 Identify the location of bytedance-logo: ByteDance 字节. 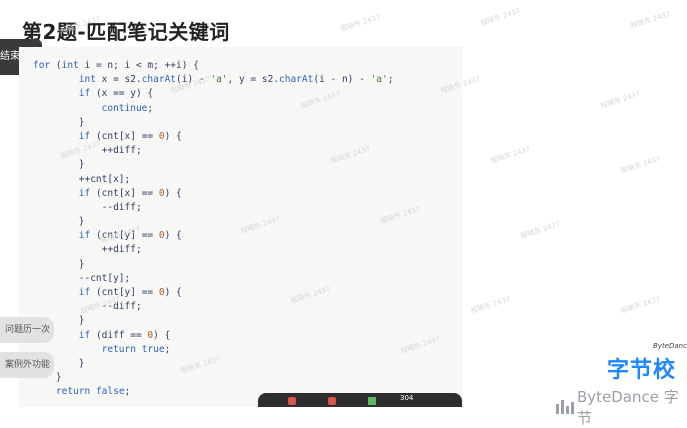
(621, 407).